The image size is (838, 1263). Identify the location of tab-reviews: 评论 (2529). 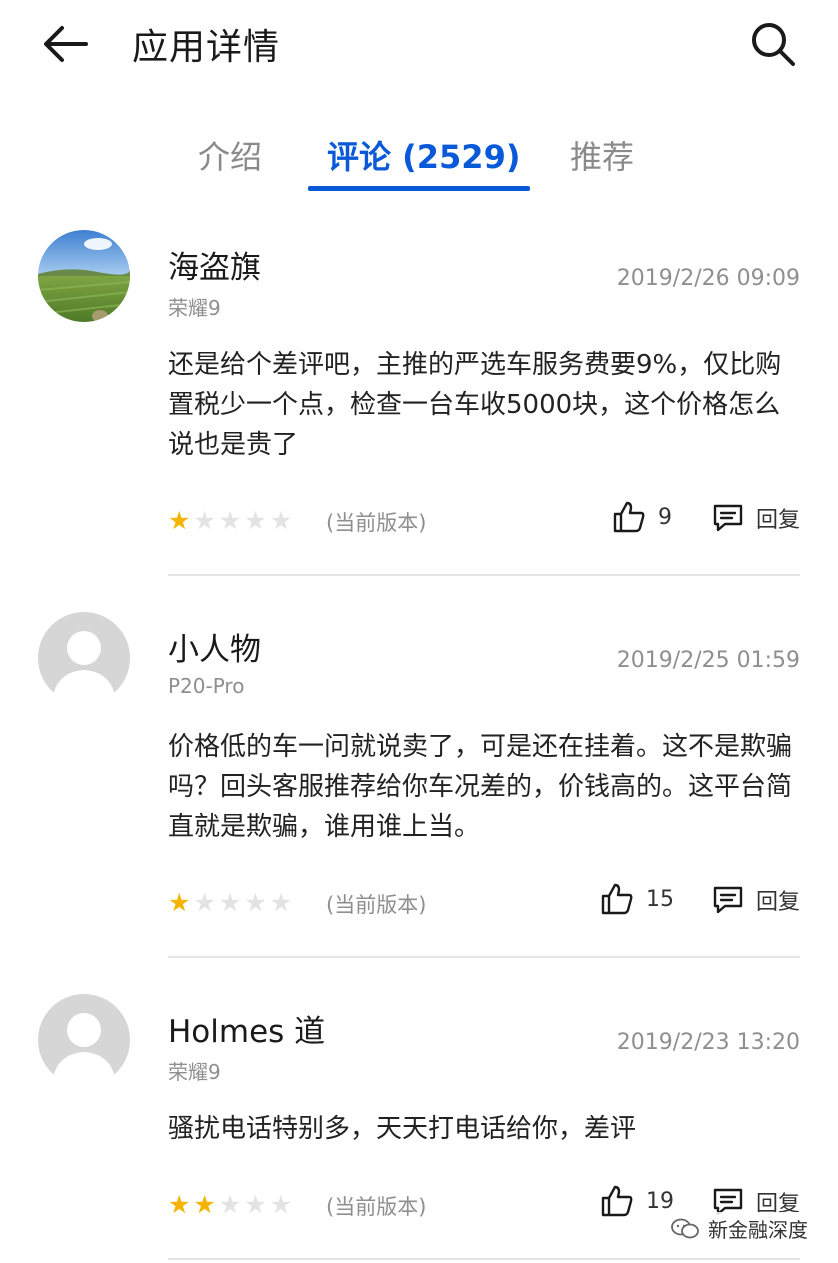
(423, 155).